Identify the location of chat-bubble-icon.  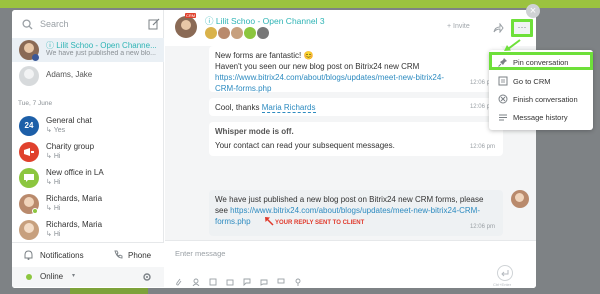
(29, 178).